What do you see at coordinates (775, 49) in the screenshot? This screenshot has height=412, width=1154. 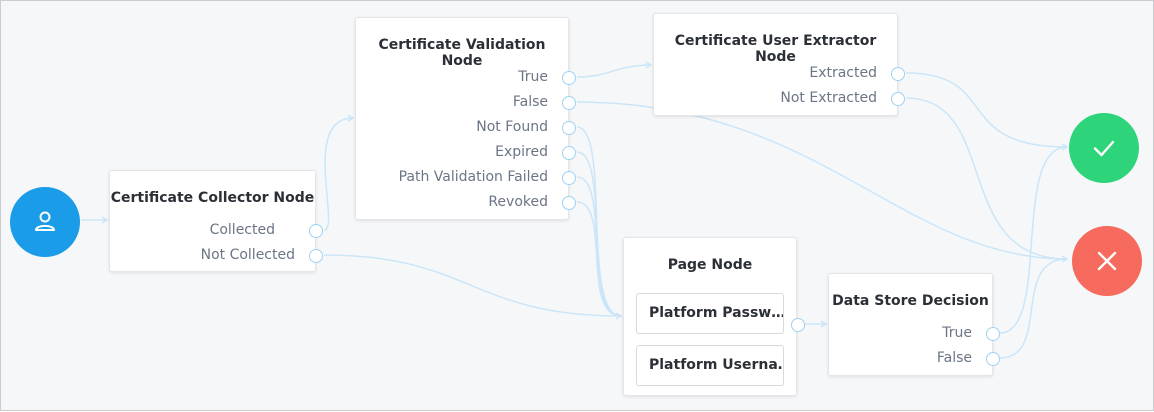 I see `node-title: Certificate User Extractor Node` at bounding box center [775, 49].